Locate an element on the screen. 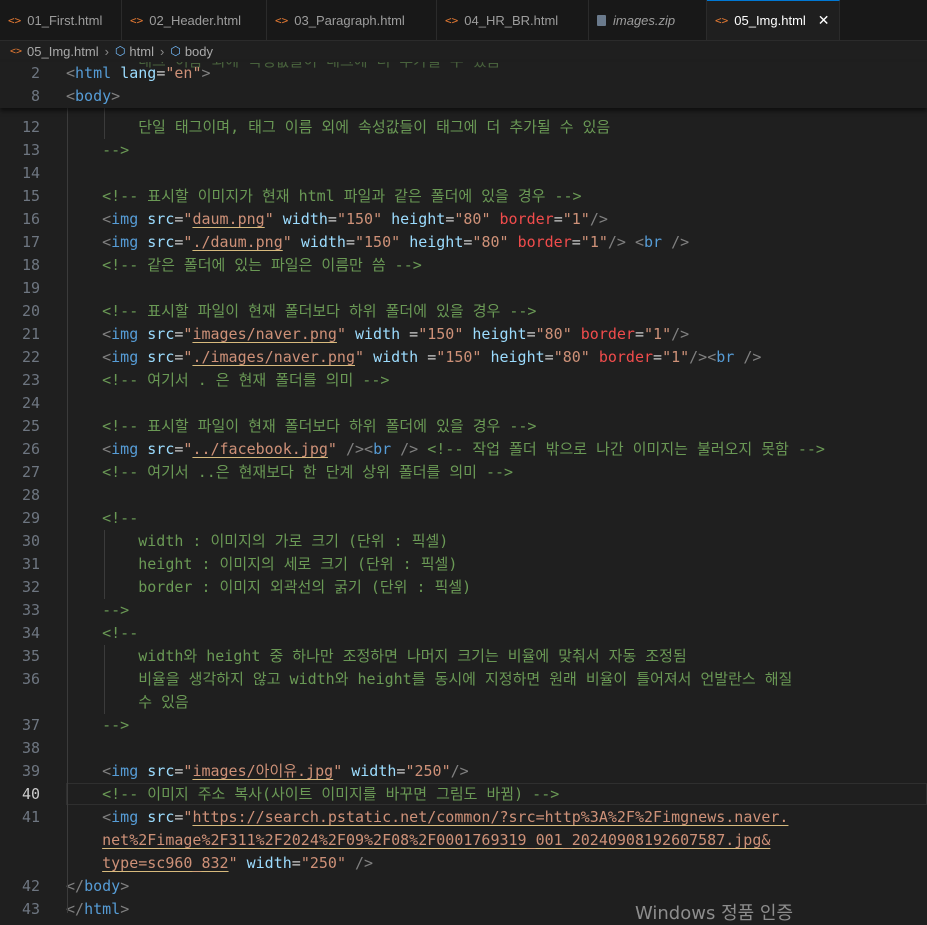 The height and width of the screenshot is (925, 927). code-line: 19 is located at coordinates (463, 288).